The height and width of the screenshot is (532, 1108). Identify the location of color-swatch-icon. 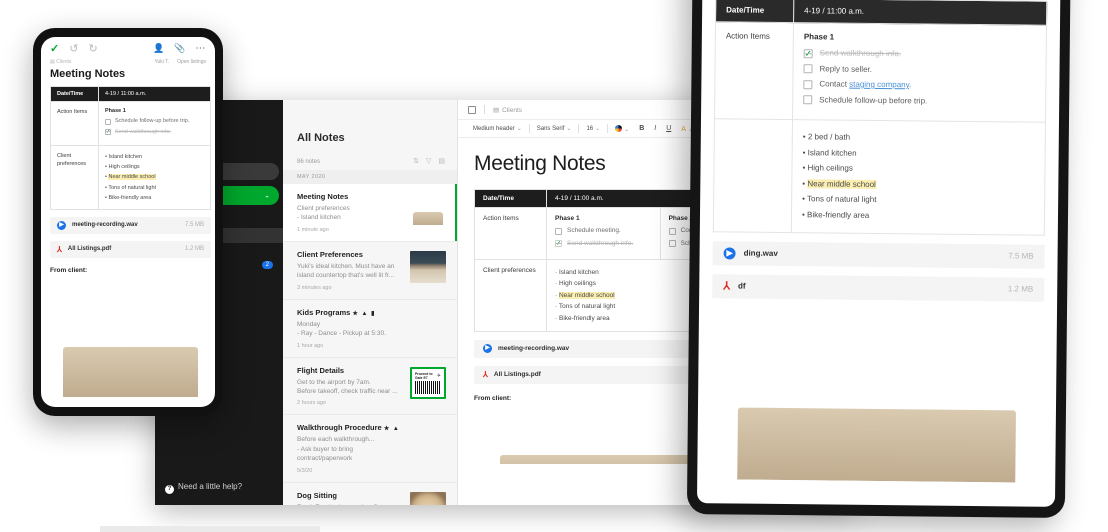
(619, 128).